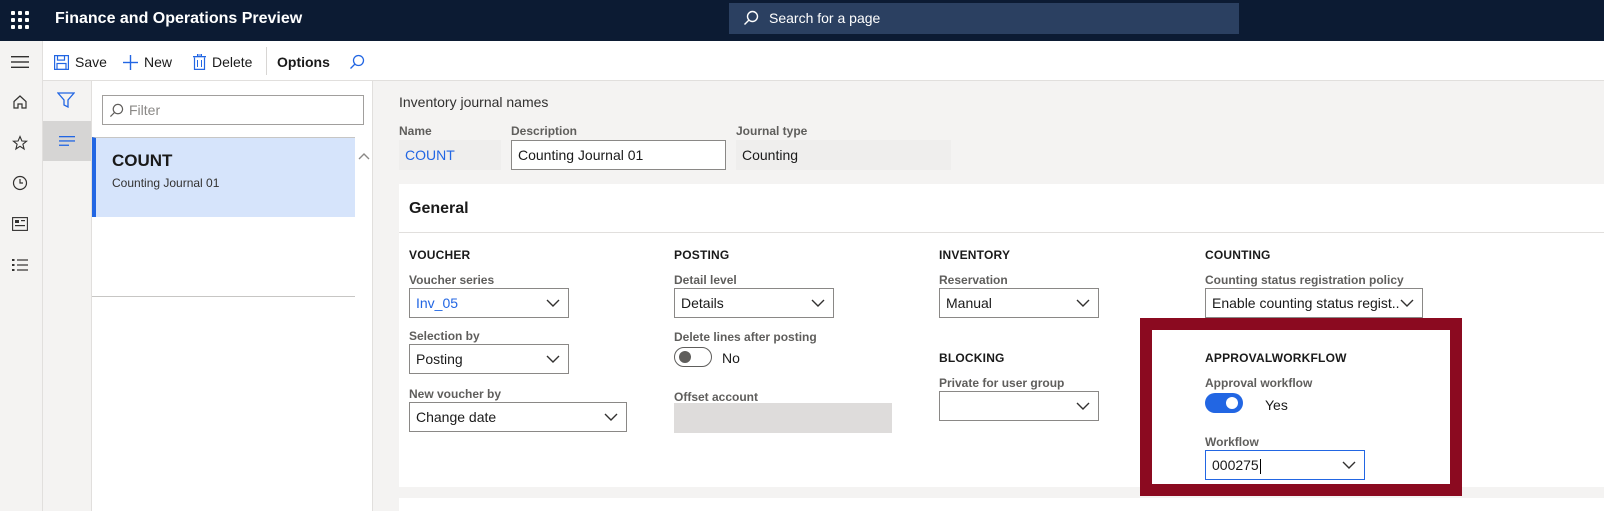 This screenshot has width=1604, height=511. I want to click on find-button, so click(360, 62).